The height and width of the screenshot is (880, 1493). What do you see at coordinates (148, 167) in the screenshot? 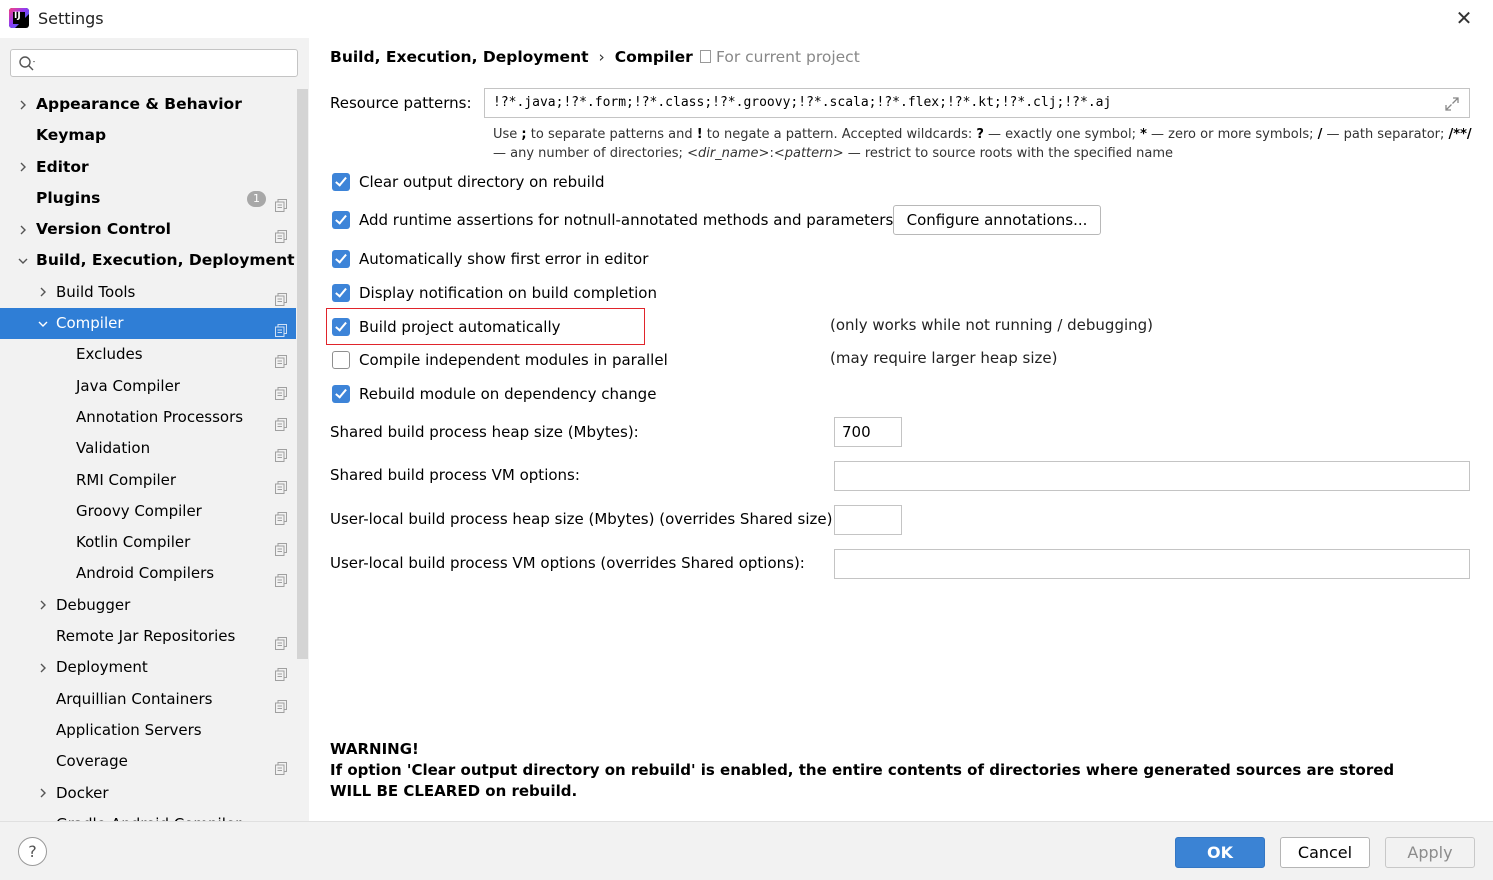
I see `sidebar-item-editor: Editor` at bounding box center [148, 167].